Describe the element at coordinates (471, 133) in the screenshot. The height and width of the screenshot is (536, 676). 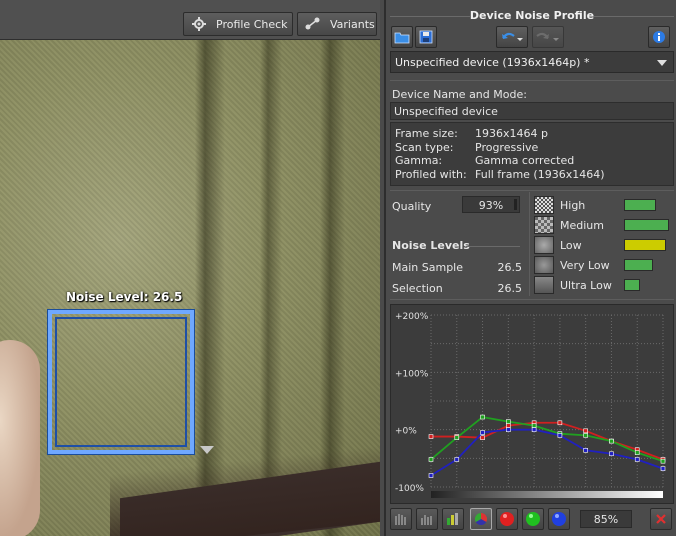
I see `info-row-frame-size: Frame size: 1936x1464 p` at that location.